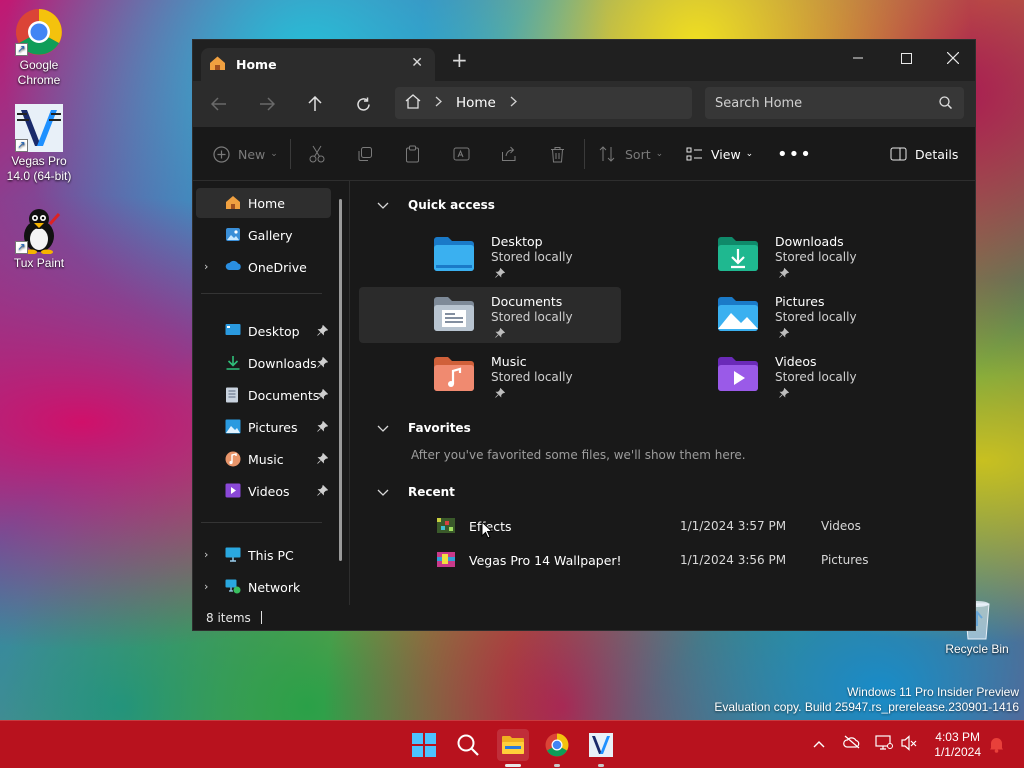 This screenshot has width=1024, height=768. What do you see at coordinates (233, 364) in the screenshot?
I see `downloads-folder-icon` at bounding box center [233, 364].